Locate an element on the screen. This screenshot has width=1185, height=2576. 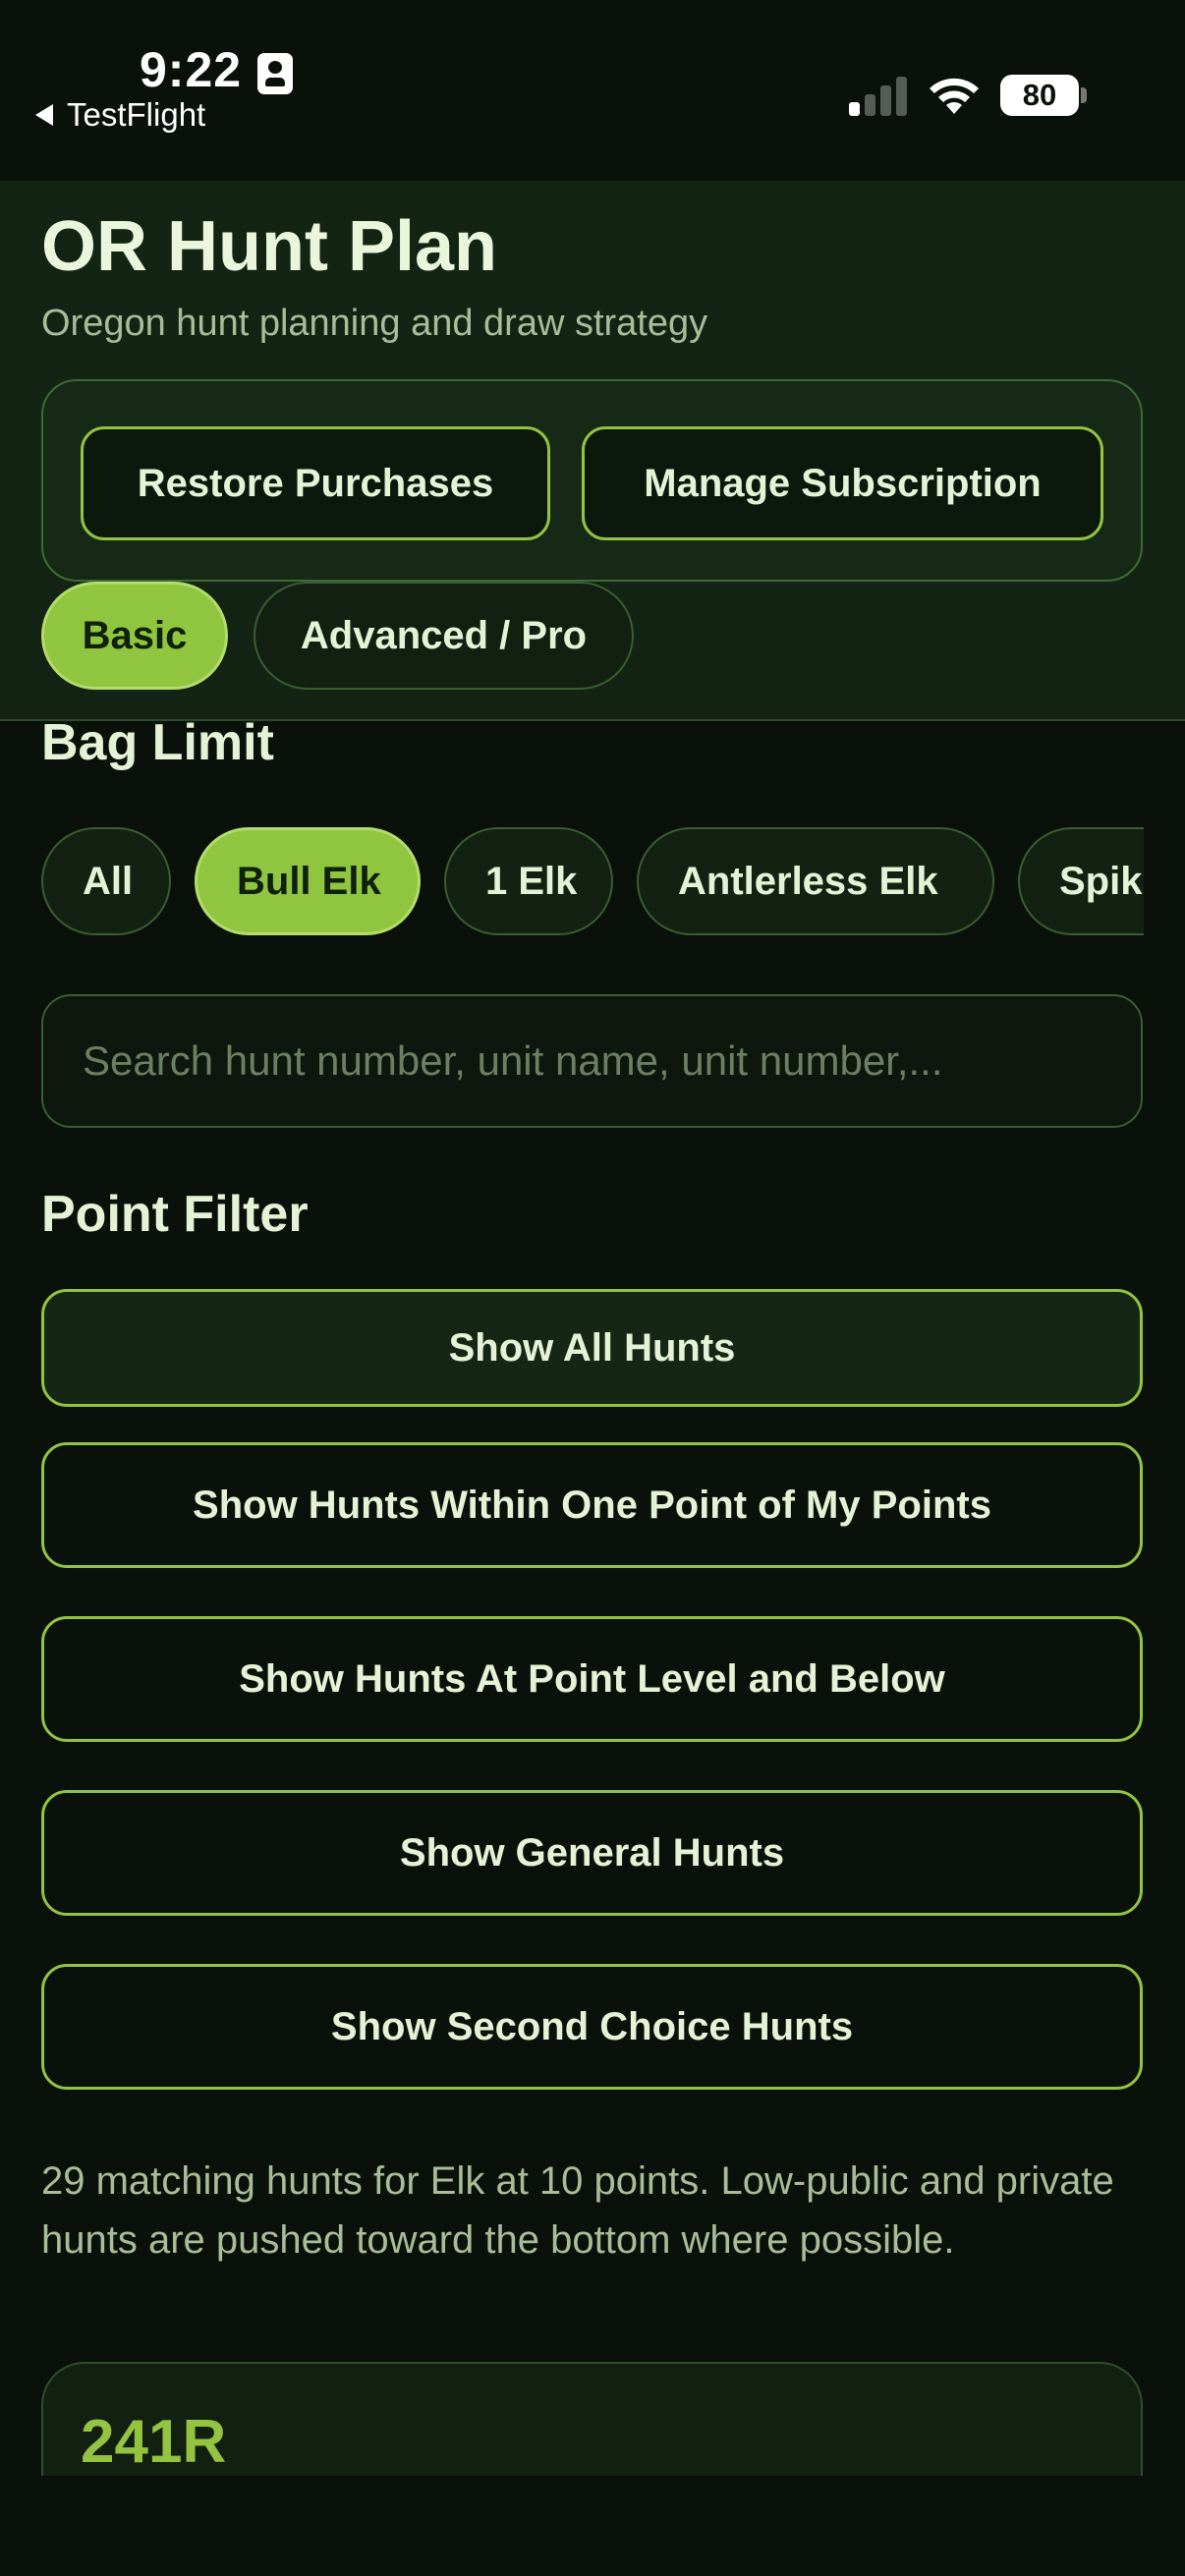
mode-basic-toggle: Basic is located at coordinates (135, 636).